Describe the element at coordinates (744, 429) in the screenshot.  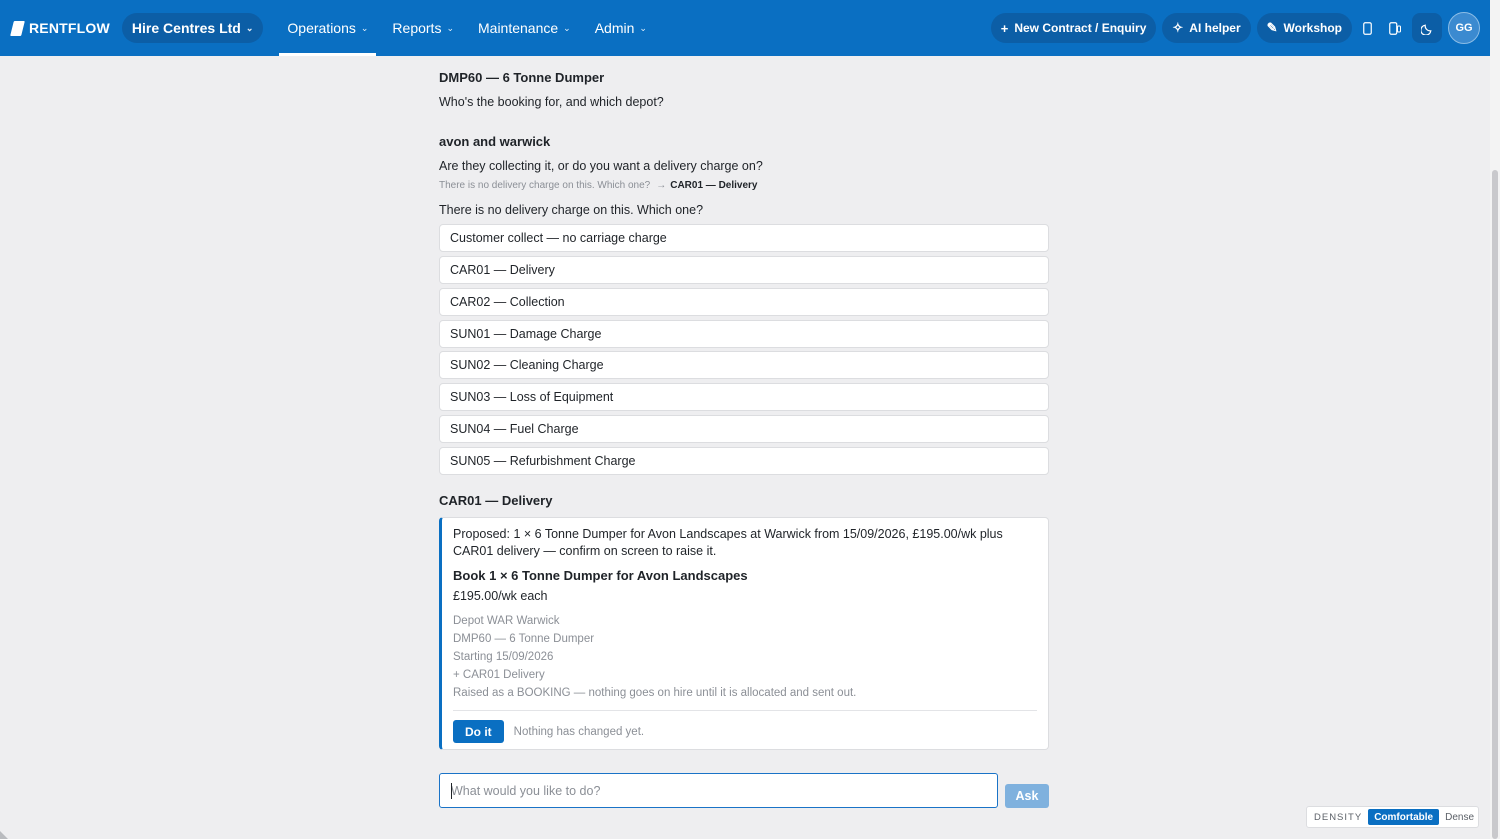
I see `option-button: SUN04 — Fuel Charge` at that location.